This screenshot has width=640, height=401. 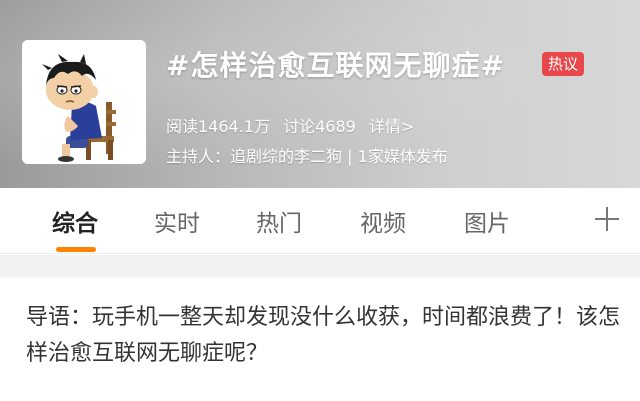 I want to click on tab-pictures: 图片, so click(x=487, y=221).